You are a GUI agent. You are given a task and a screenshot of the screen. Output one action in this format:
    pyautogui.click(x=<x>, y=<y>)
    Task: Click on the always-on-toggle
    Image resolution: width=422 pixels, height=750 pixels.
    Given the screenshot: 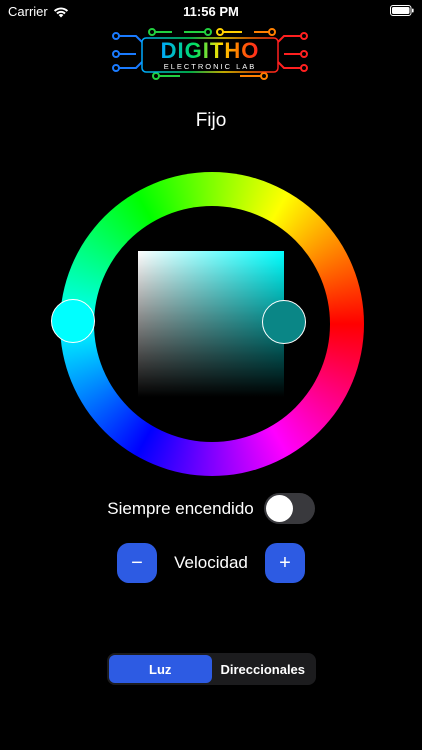 What is the action you would take?
    pyautogui.click(x=289, y=508)
    